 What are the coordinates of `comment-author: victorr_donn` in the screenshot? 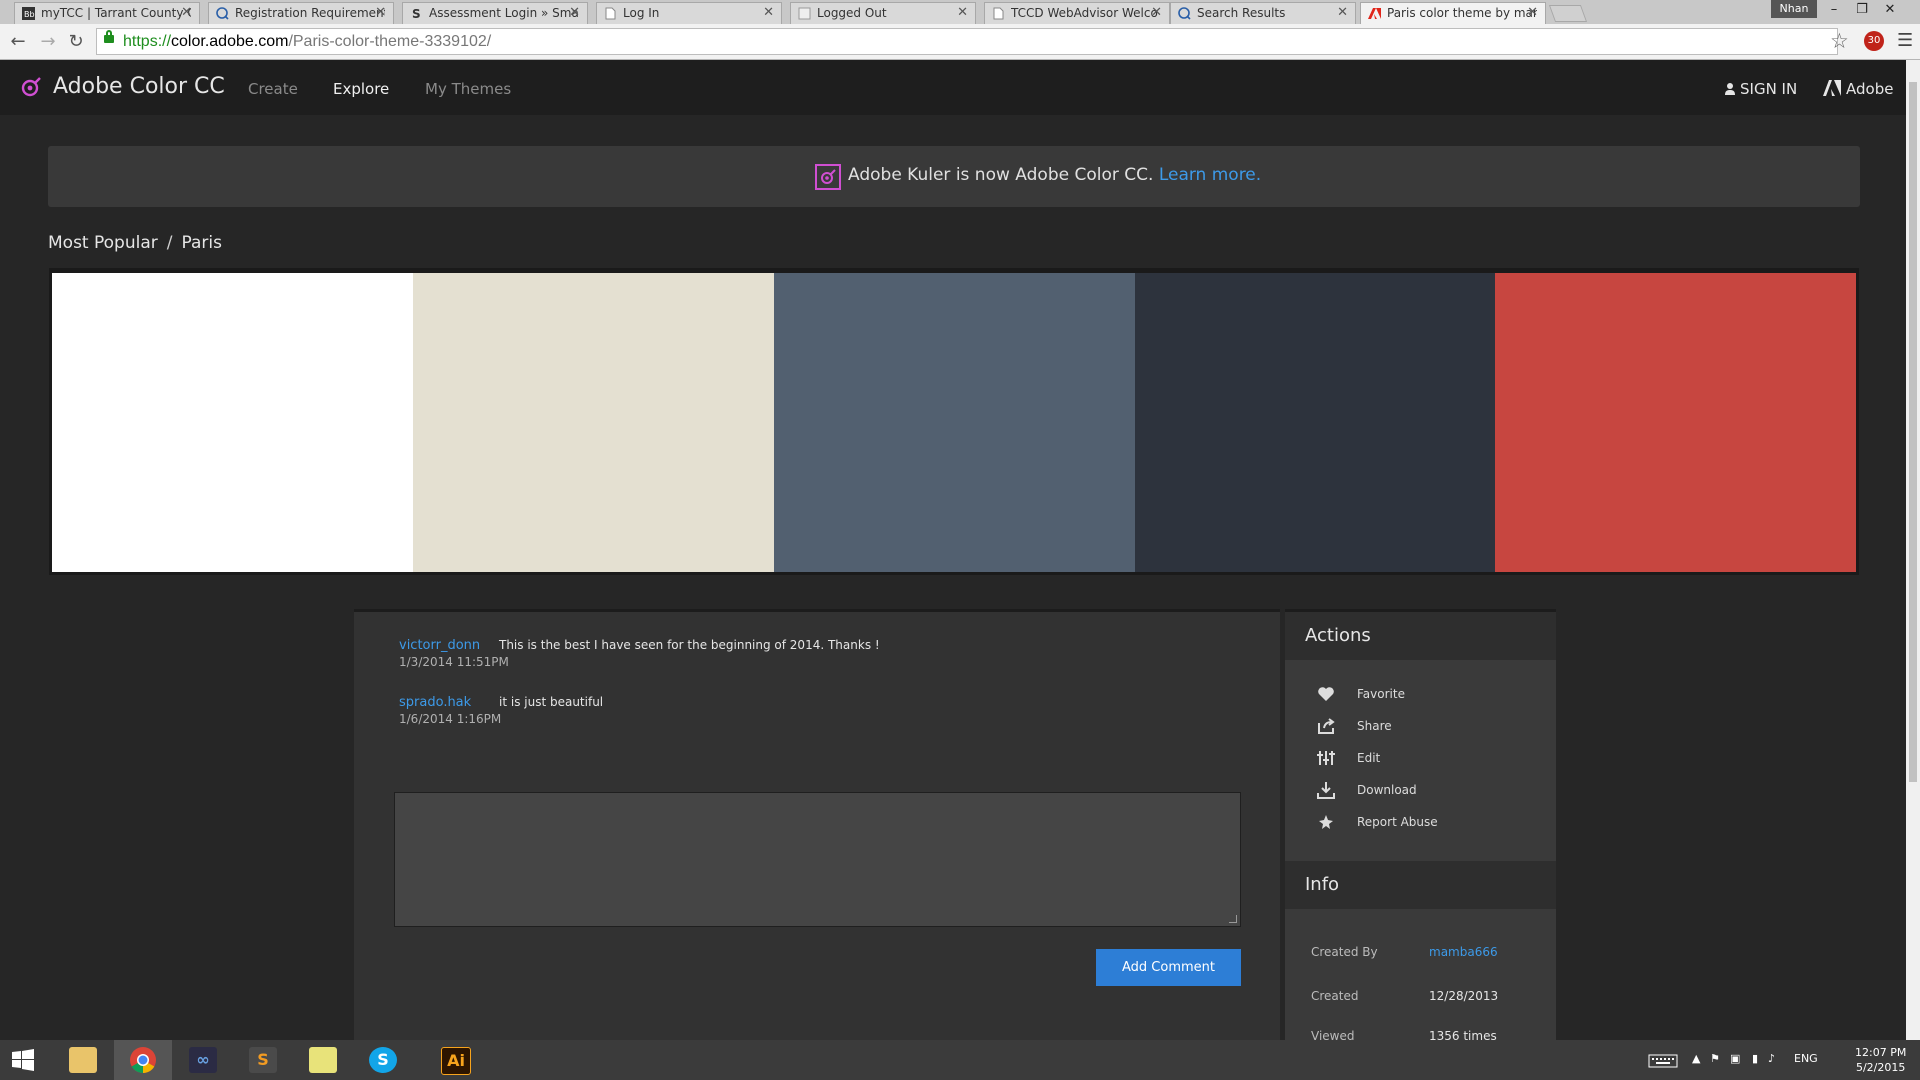 It's located at (454, 645).